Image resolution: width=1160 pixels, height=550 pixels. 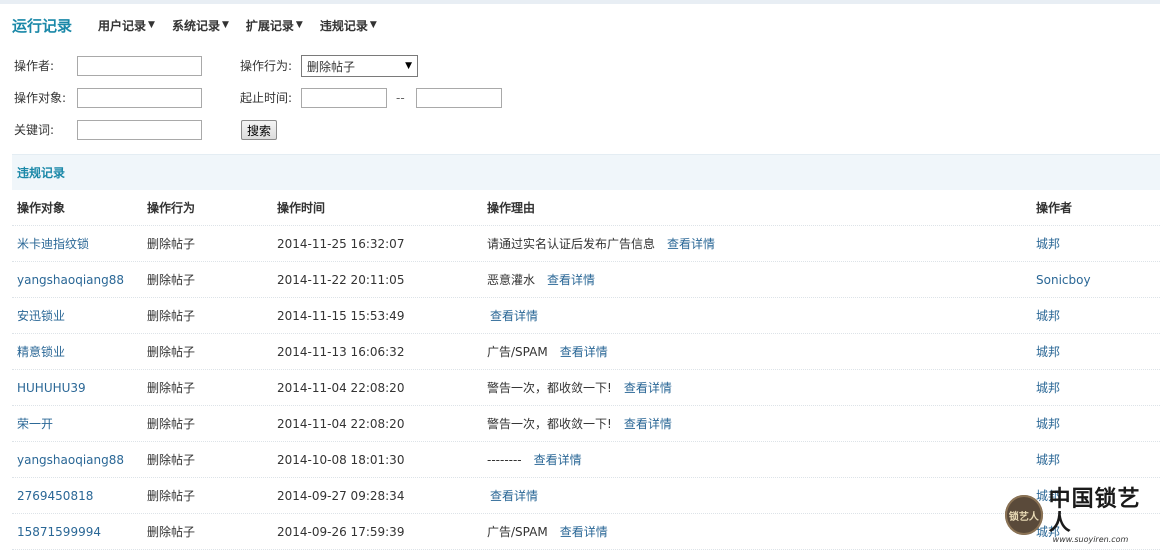 I want to click on nav-item-user-records: 用户记录 ▼, so click(x=126, y=25).